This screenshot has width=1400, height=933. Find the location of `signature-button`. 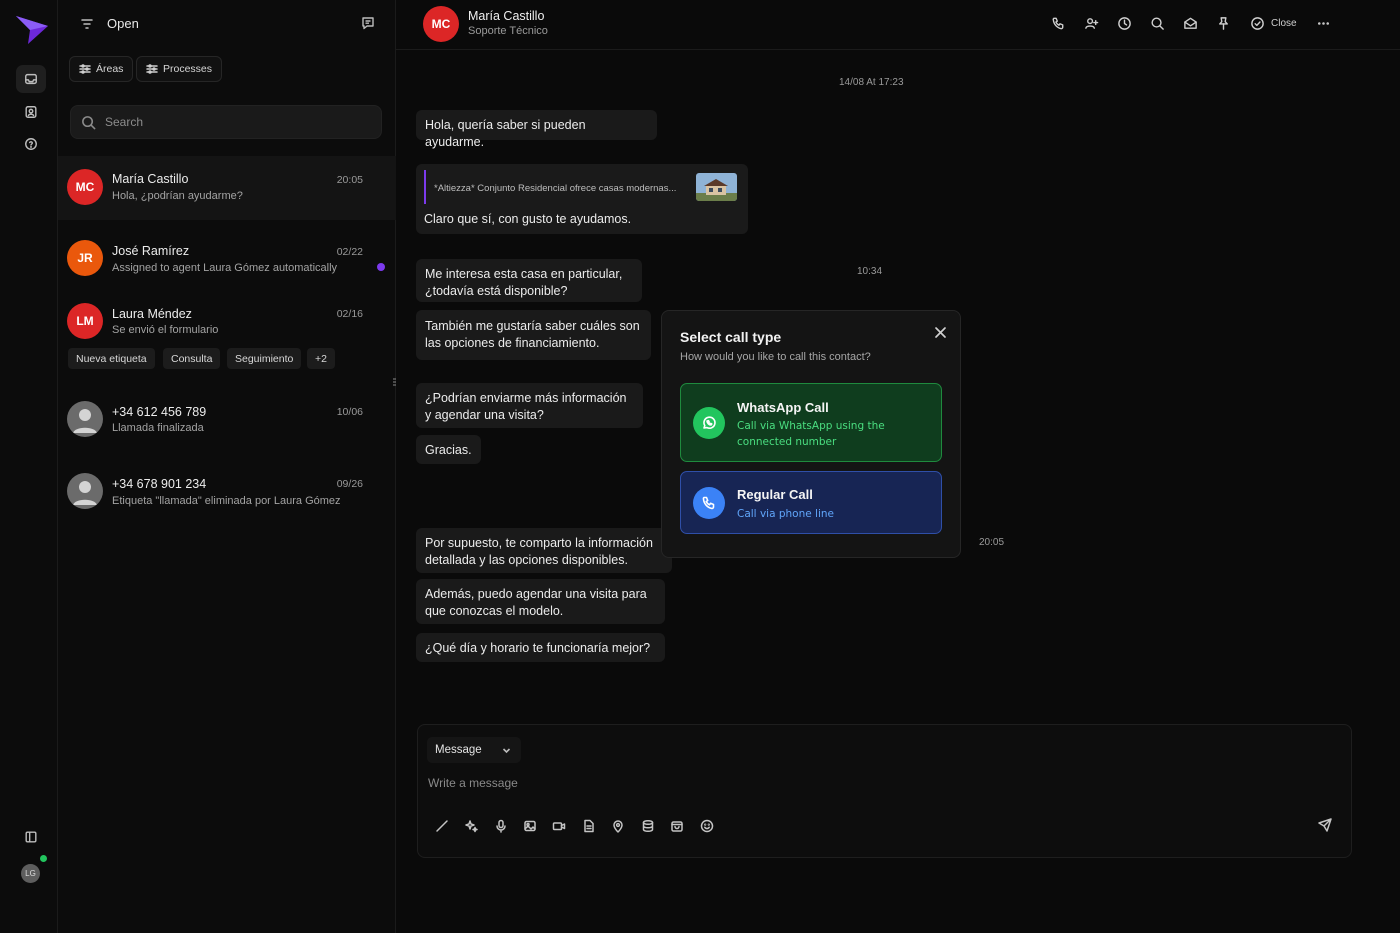

signature-button is located at coordinates (442, 826).